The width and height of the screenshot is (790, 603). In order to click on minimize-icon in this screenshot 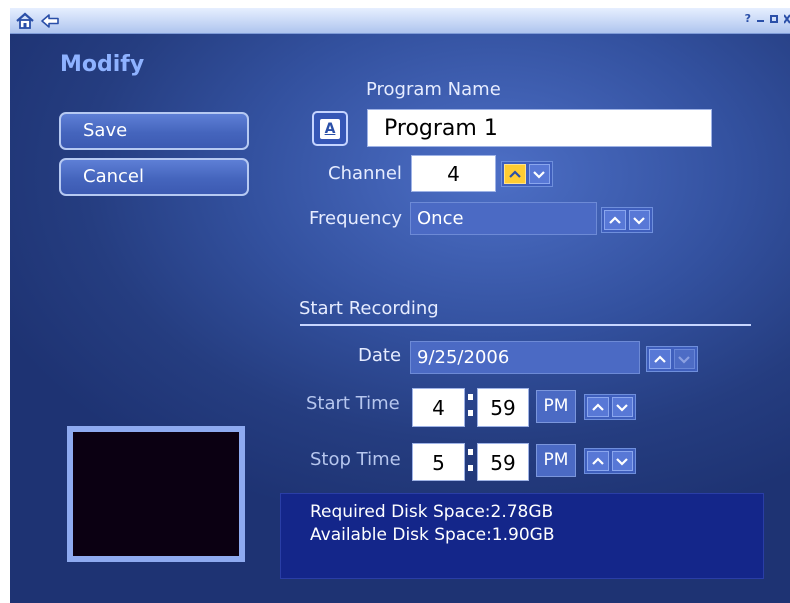, I will do `click(760, 21)`.